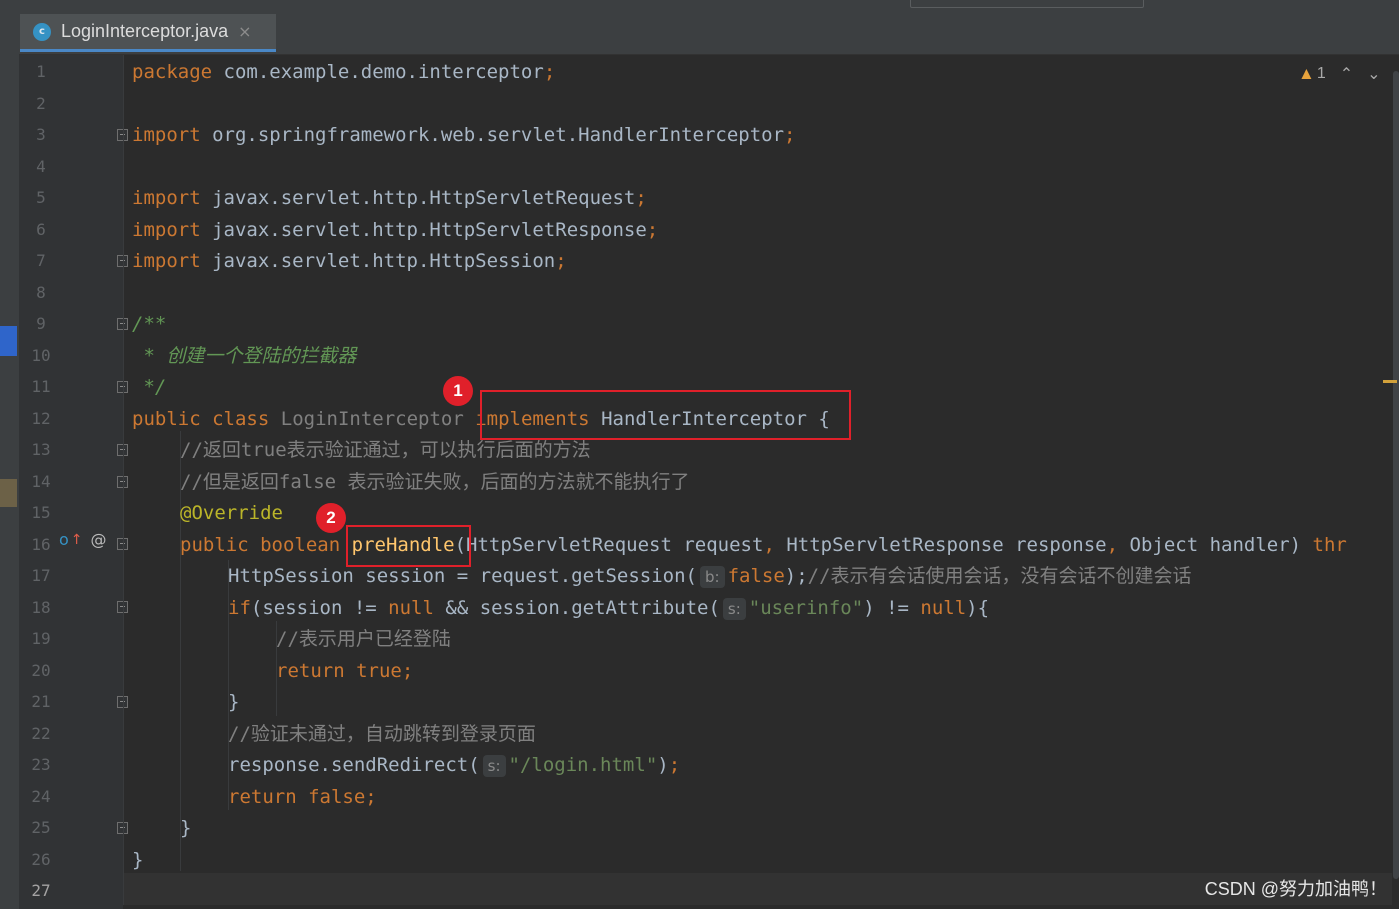 Image resolution: width=1399 pixels, height=909 pixels. What do you see at coordinates (41, 764) in the screenshot?
I see `line-number: 23` at bounding box center [41, 764].